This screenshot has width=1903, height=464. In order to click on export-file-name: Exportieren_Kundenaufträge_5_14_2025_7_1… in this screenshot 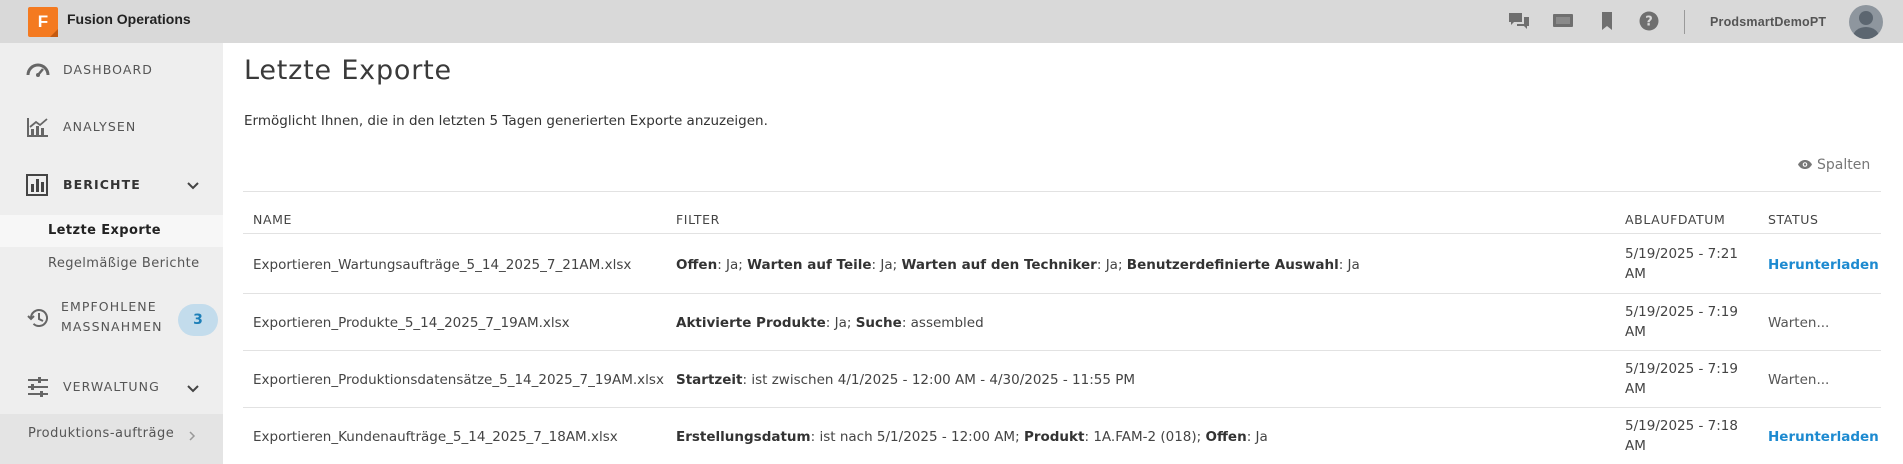, I will do `click(435, 437)`.